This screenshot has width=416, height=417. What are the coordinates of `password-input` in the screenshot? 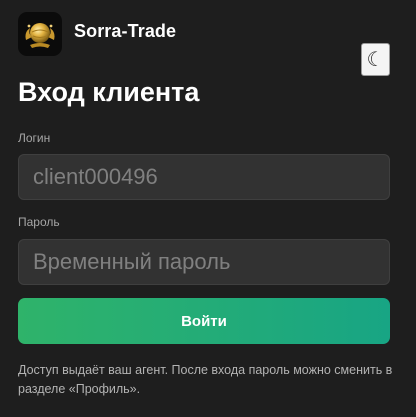 It's located at (204, 262).